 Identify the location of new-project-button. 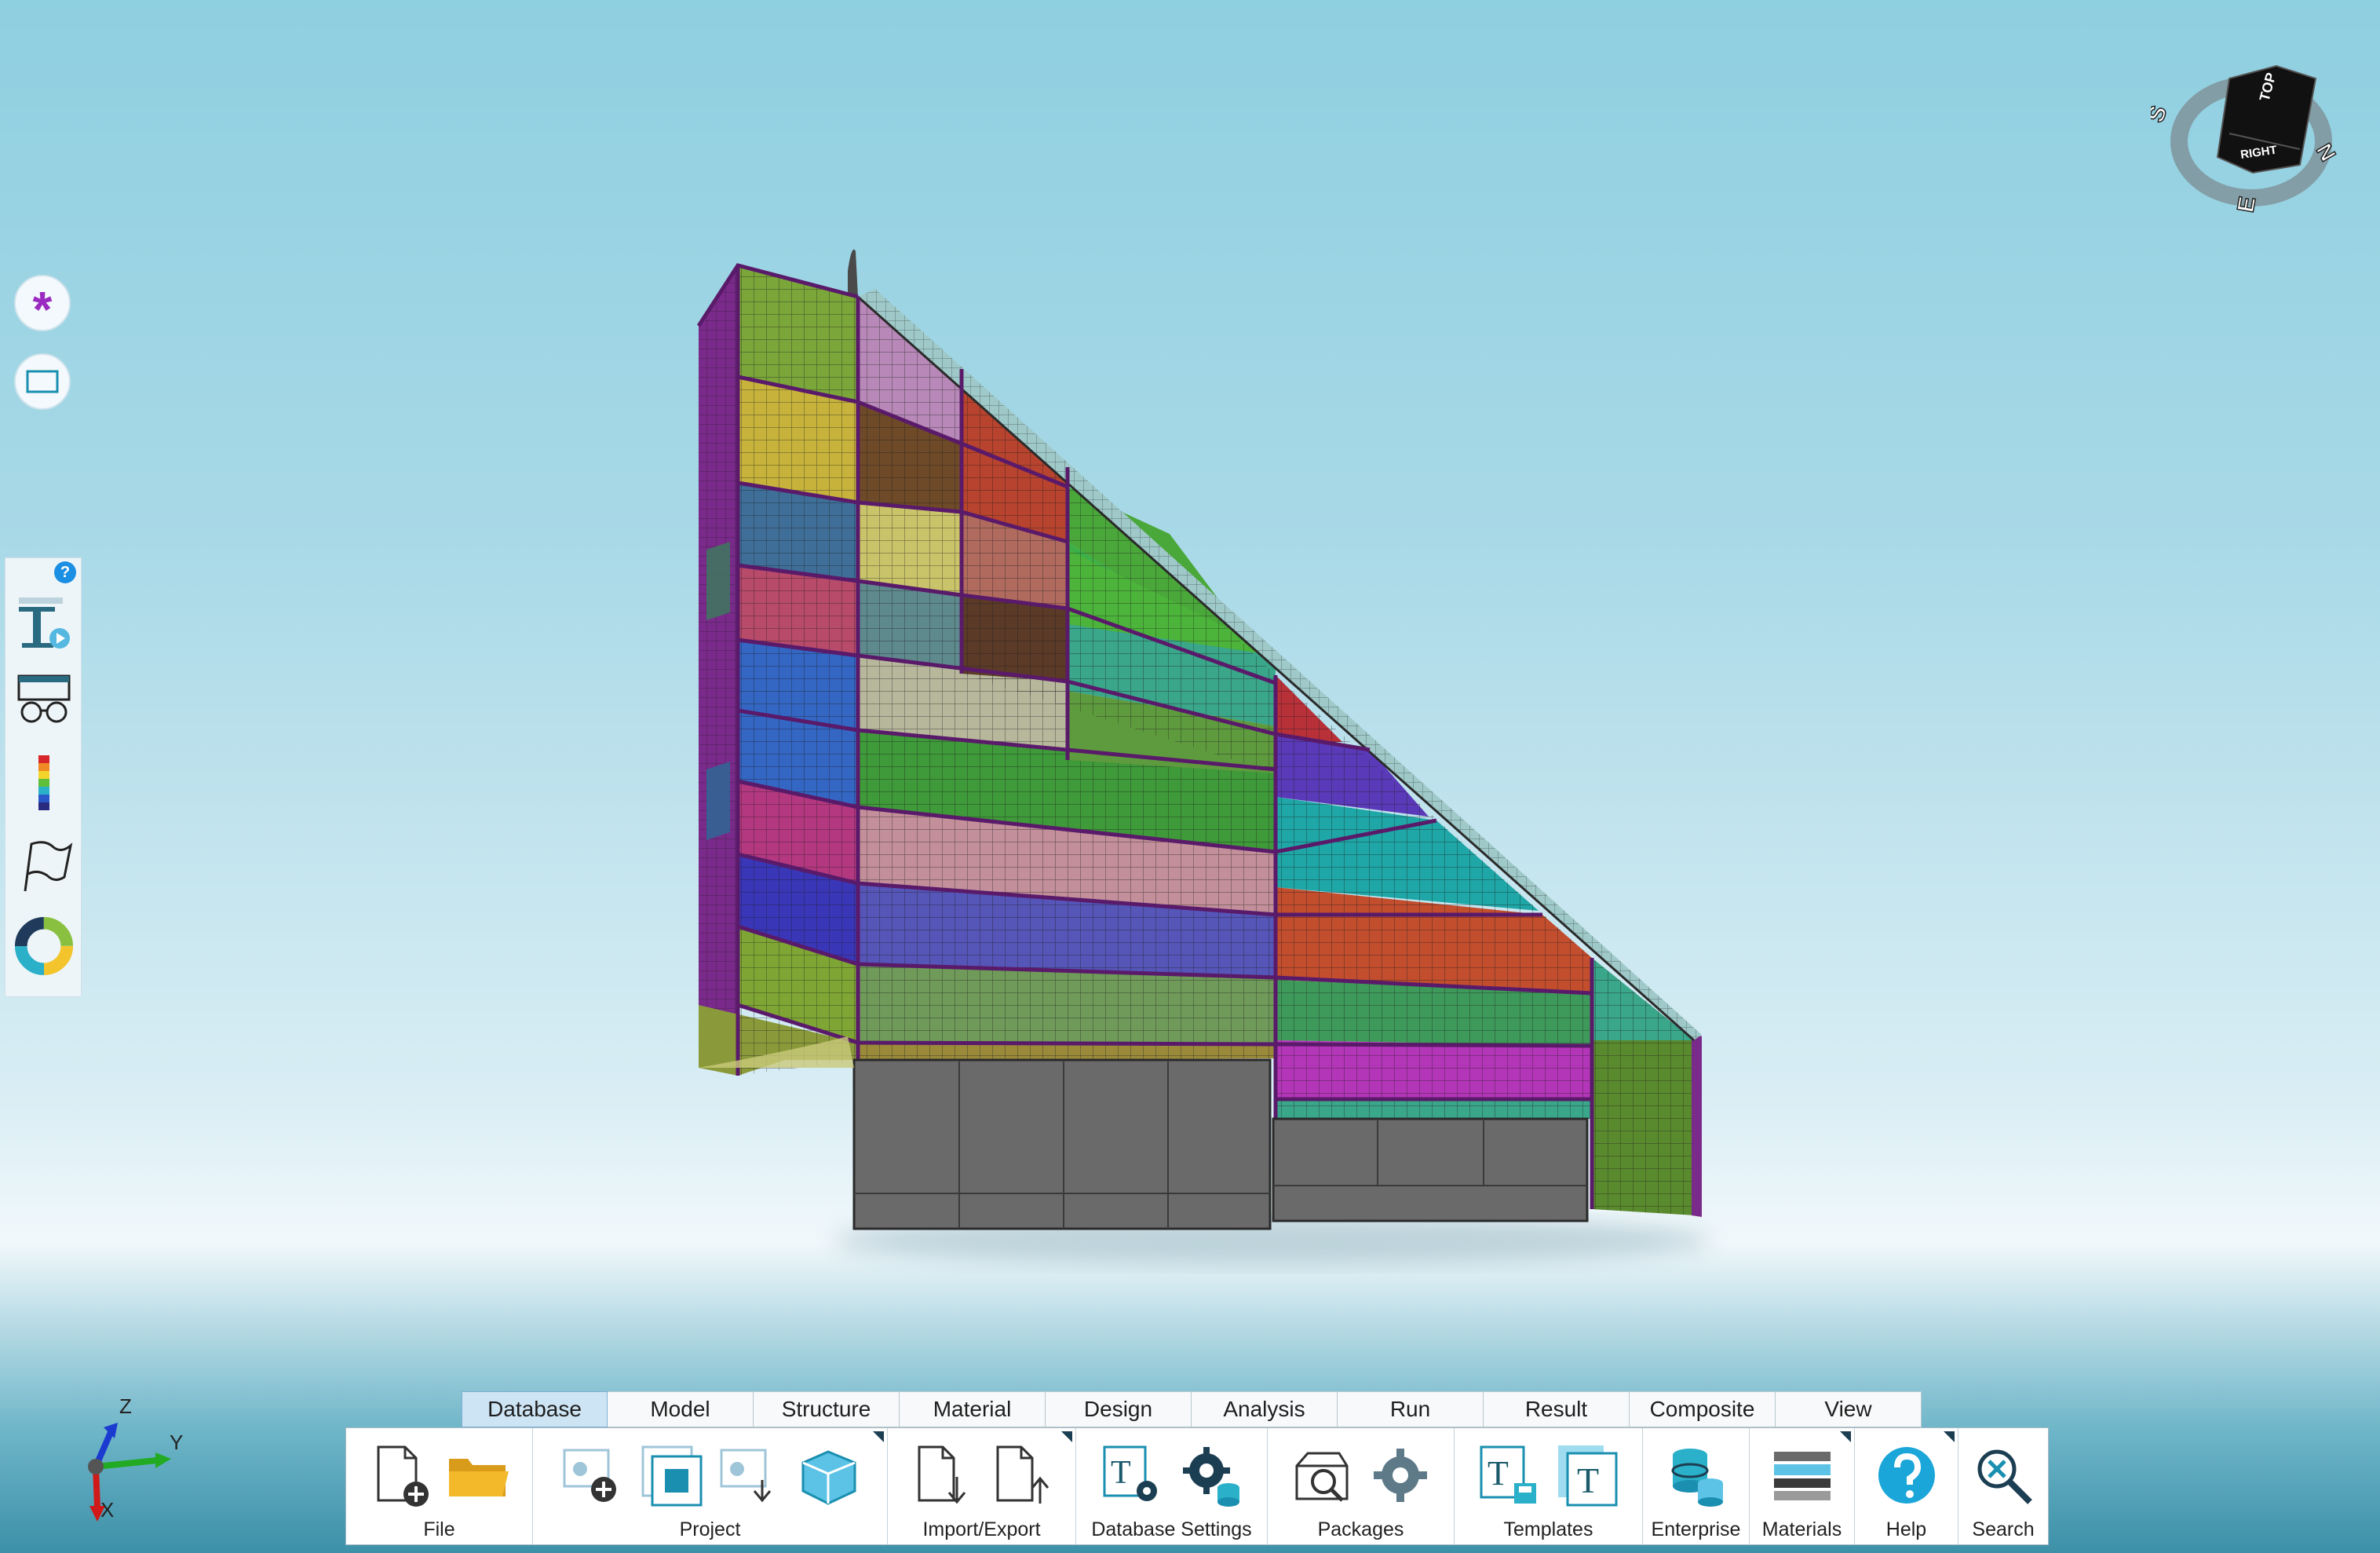
(592, 1476).